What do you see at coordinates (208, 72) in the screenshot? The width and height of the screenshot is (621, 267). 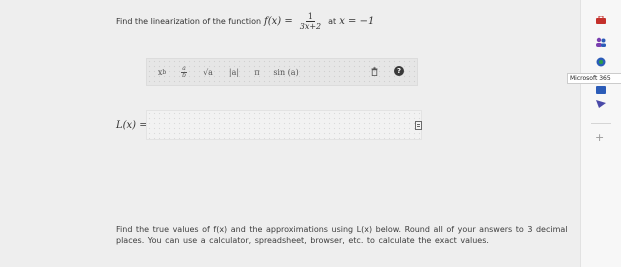 I see `sqrt-button: √a` at bounding box center [208, 72].